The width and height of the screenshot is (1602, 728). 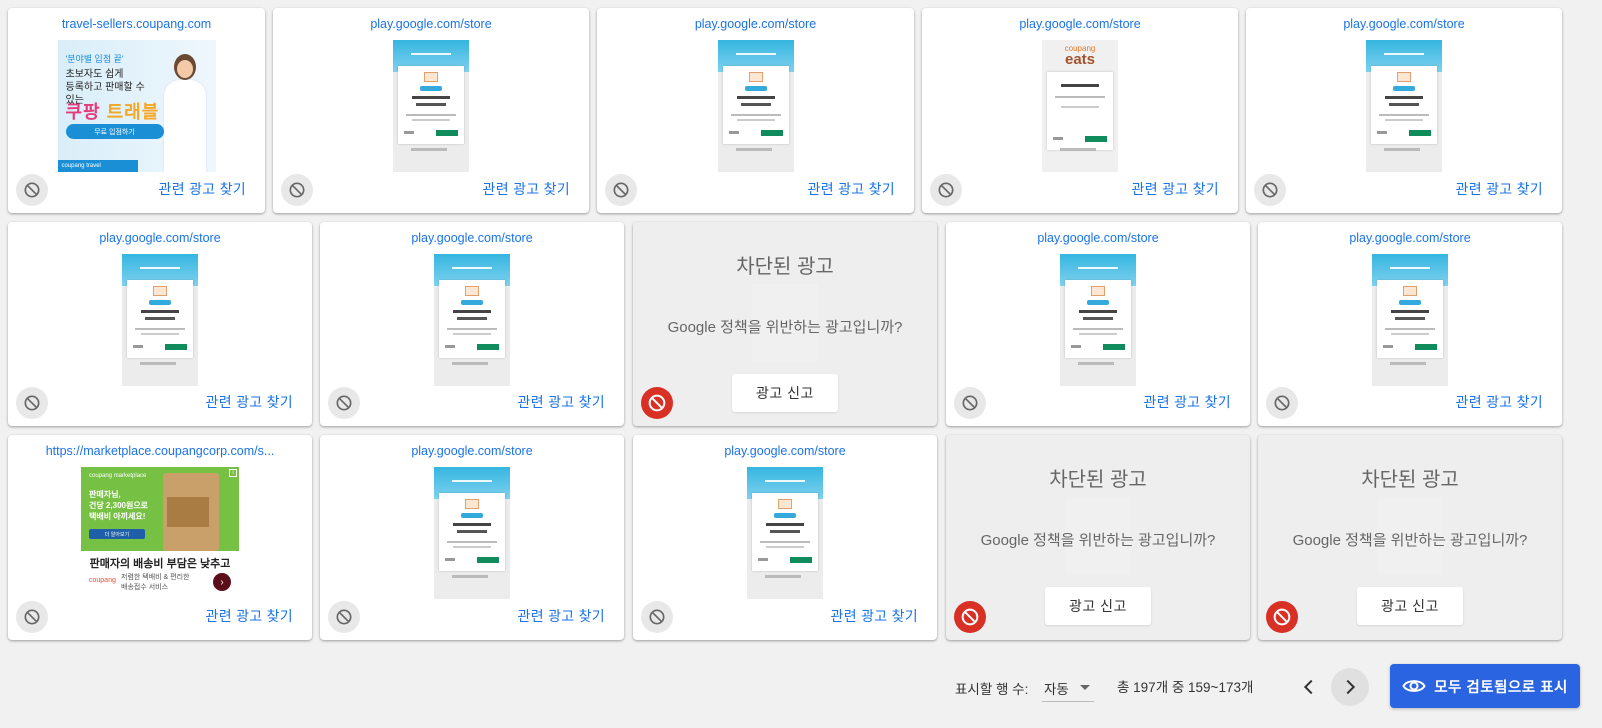 I want to click on ad-text: coupang marketplace, so click(x=118, y=476).